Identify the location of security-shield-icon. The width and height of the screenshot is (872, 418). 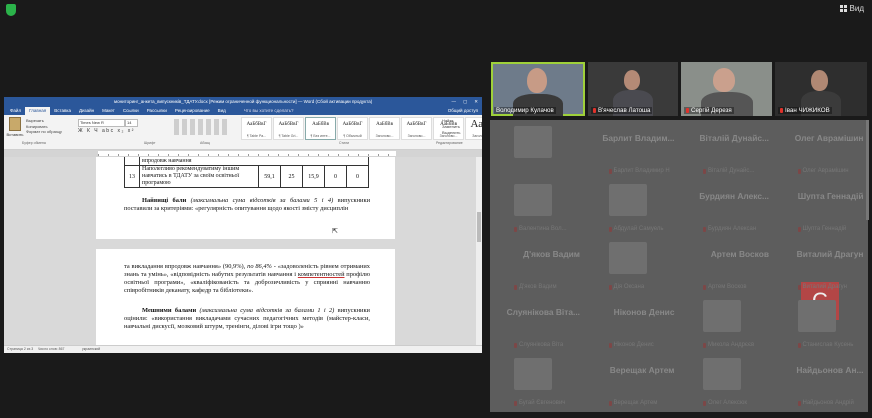
(11, 10).